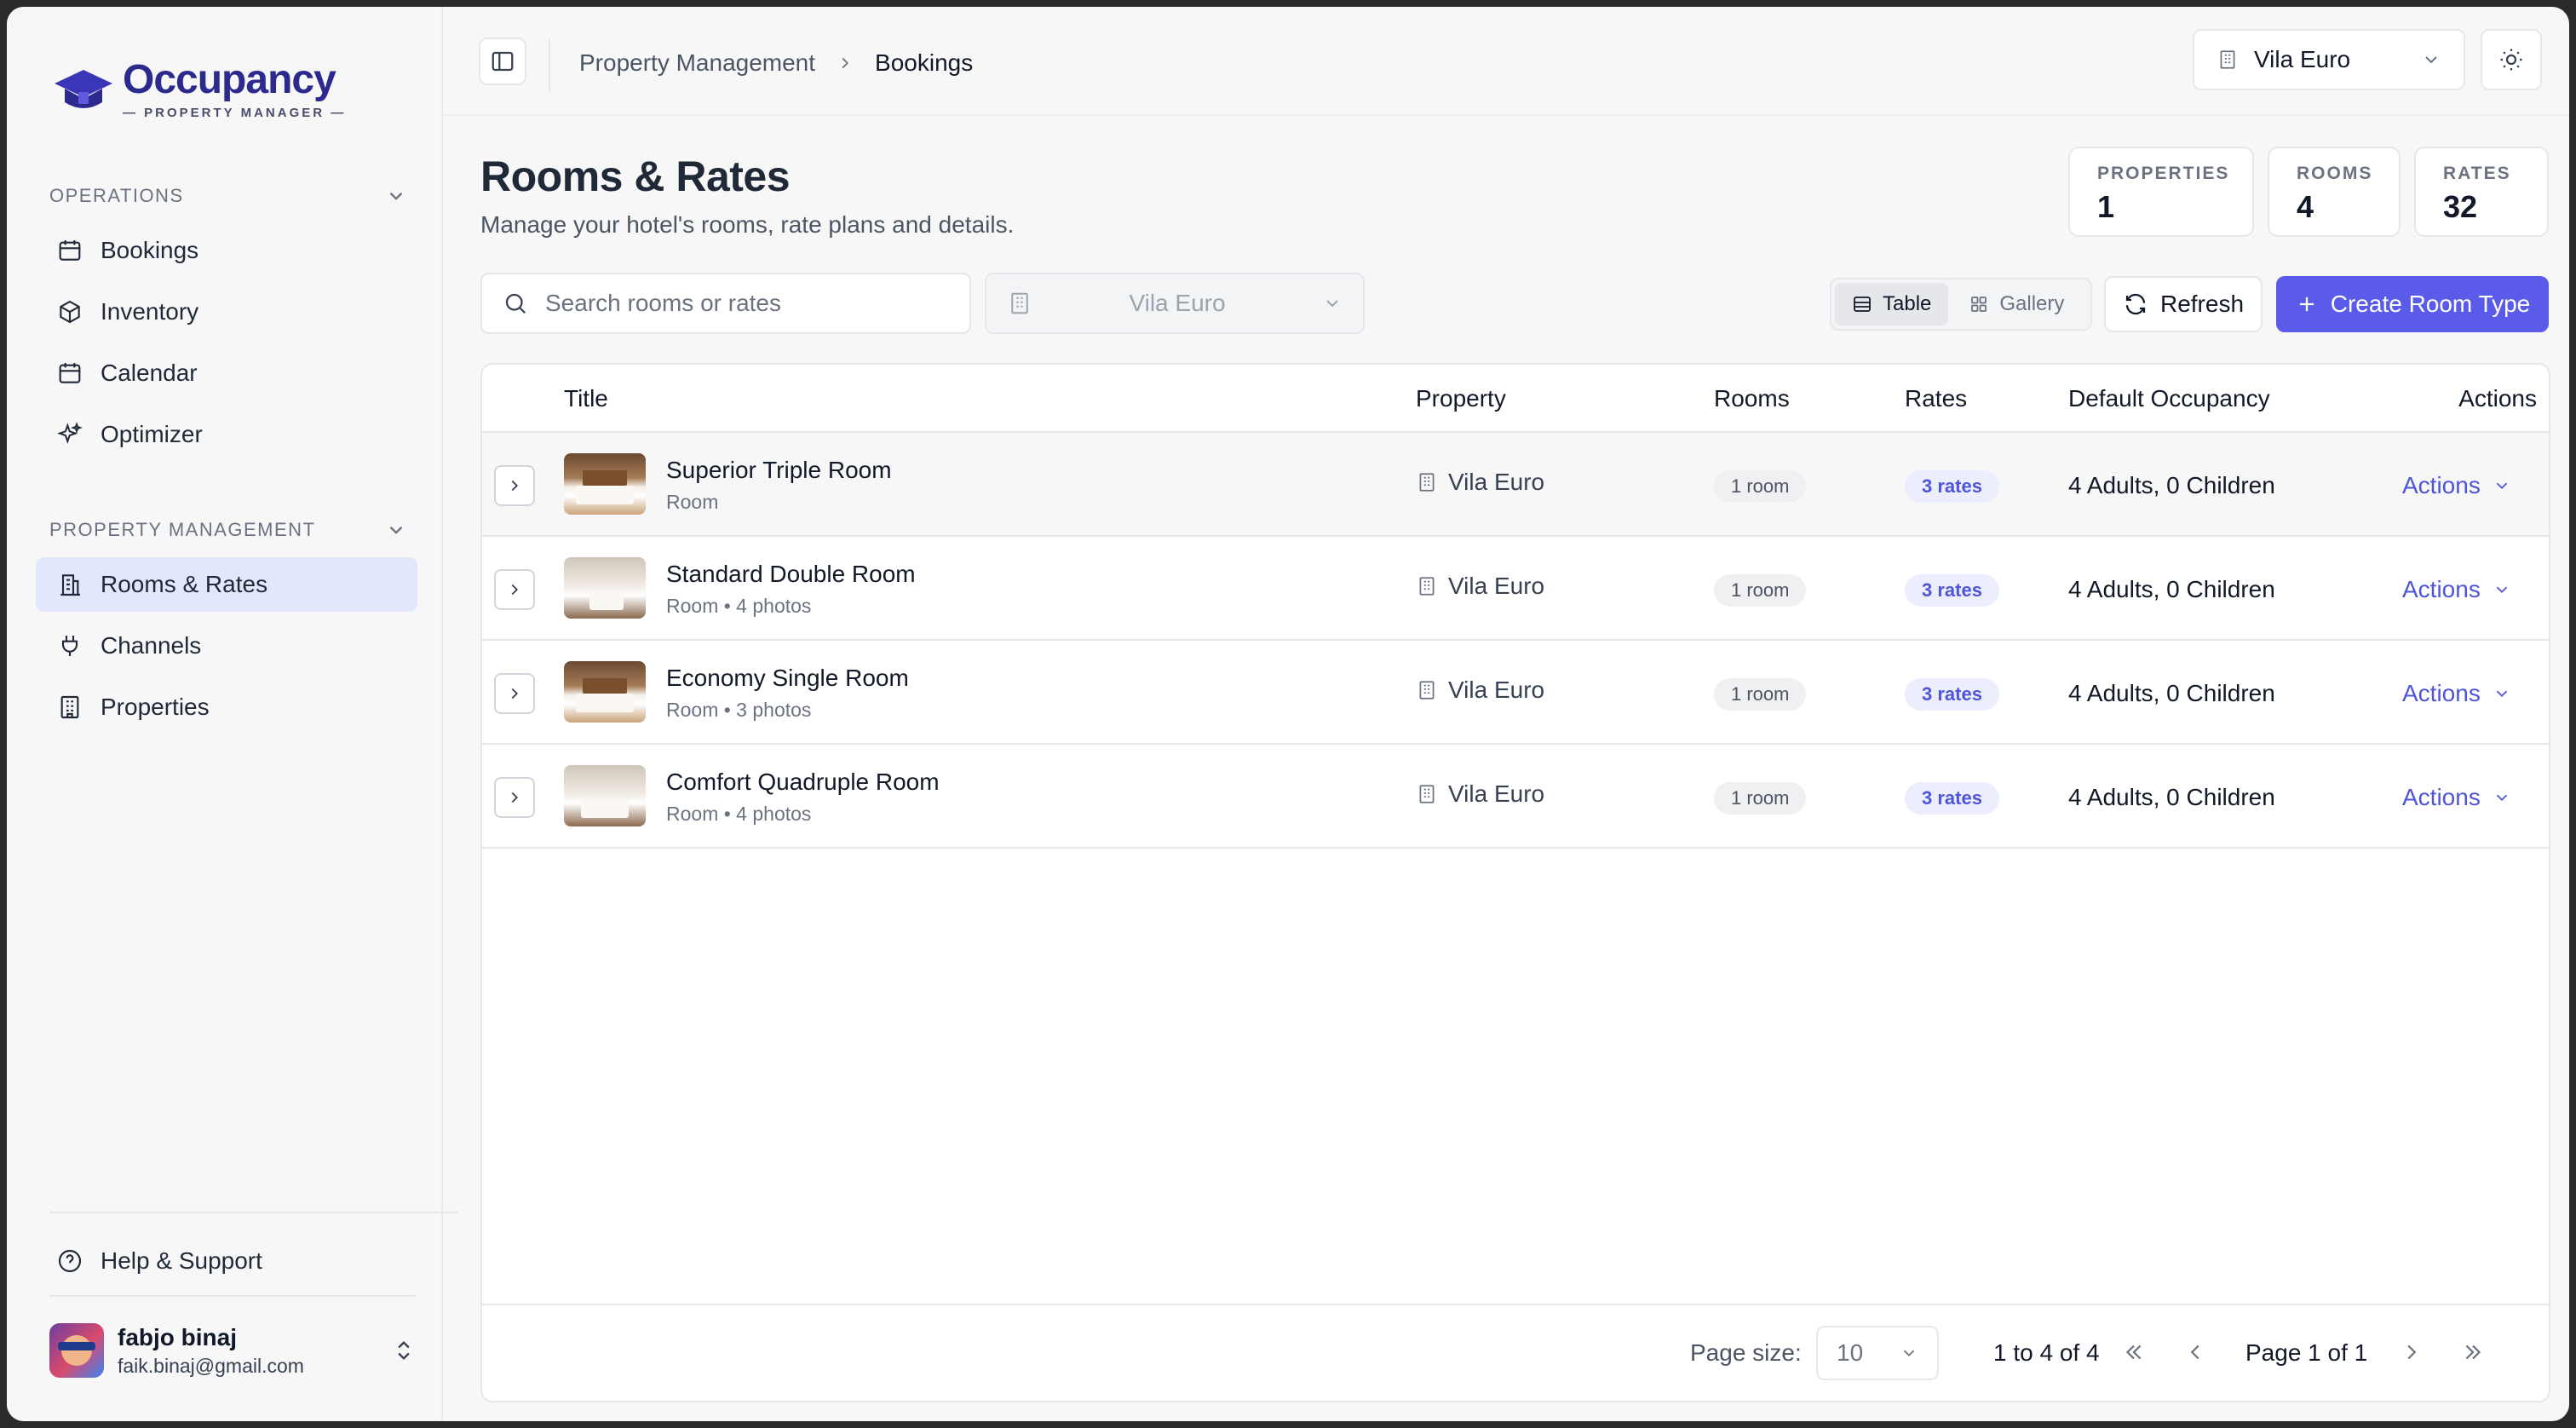 This screenshot has width=2576, height=1428. What do you see at coordinates (2329, 60) in the screenshot?
I see `property-selector: Vila Euro` at bounding box center [2329, 60].